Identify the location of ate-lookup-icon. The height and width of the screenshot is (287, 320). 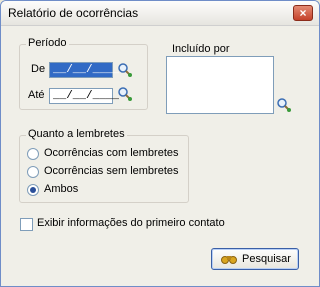
(125, 94).